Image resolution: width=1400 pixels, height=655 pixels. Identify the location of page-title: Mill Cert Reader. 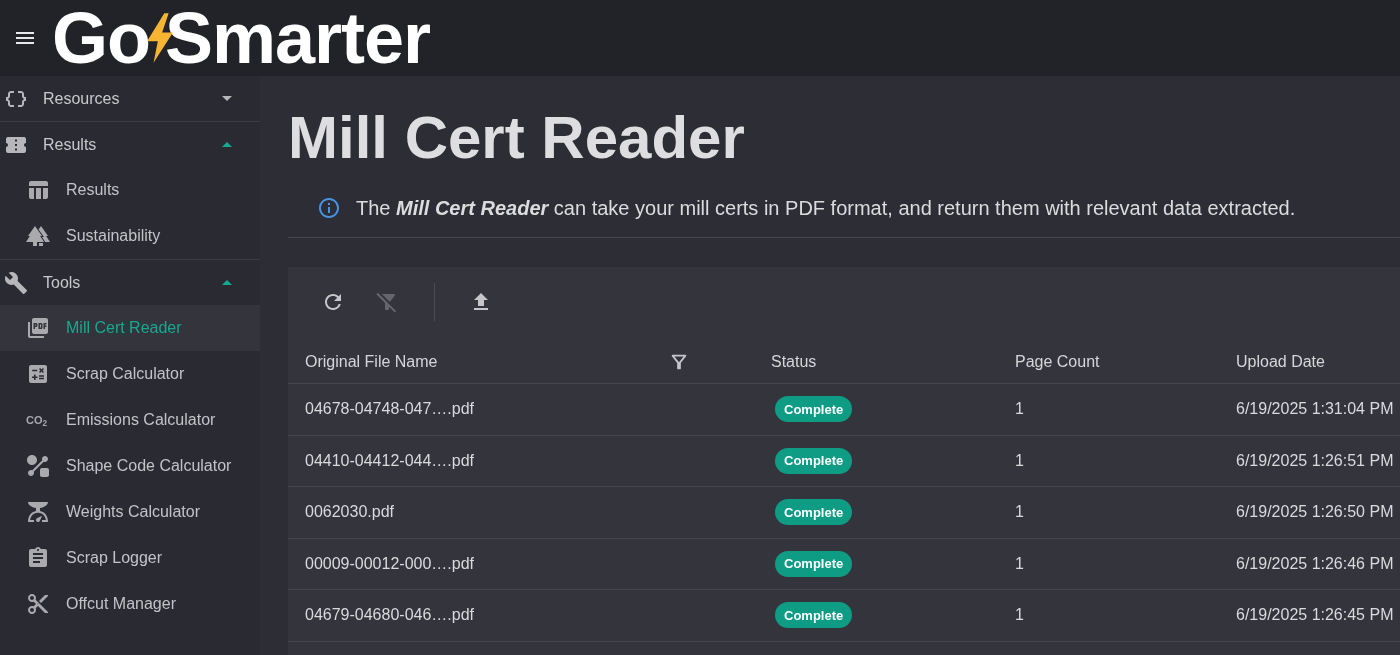
(516, 138).